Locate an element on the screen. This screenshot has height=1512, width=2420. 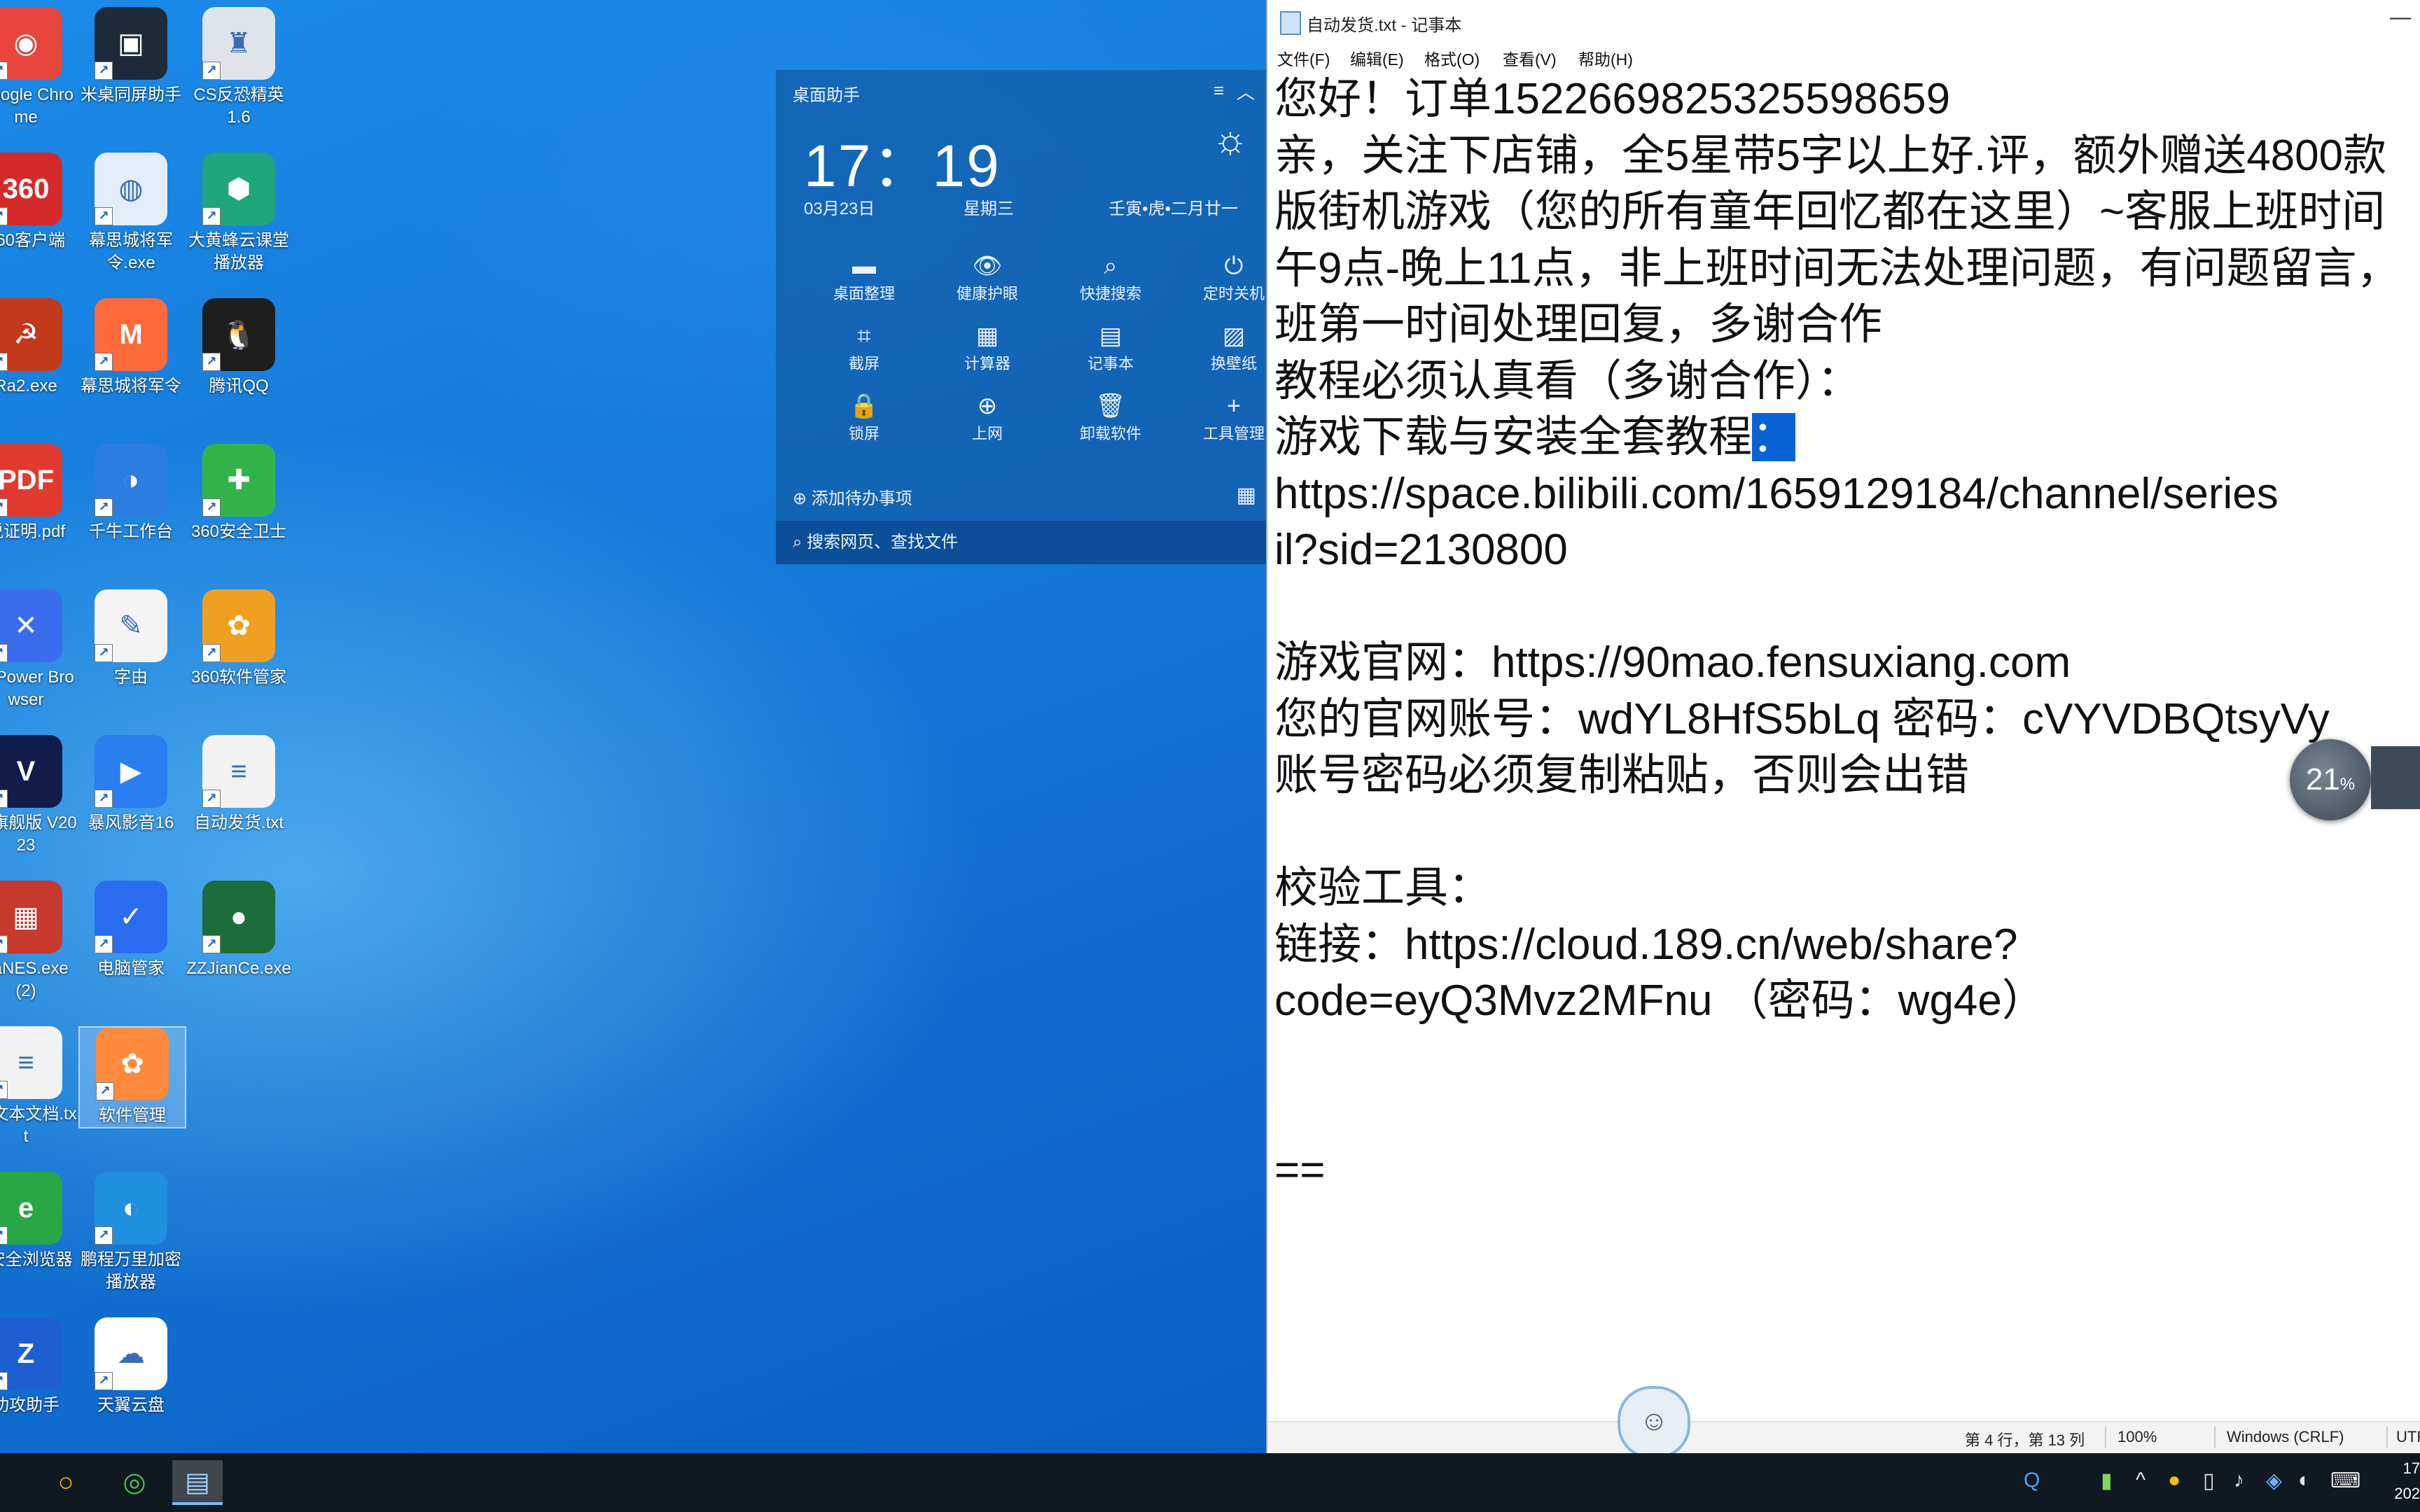
calculator-icon: ▦ is located at coordinates (987, 336).